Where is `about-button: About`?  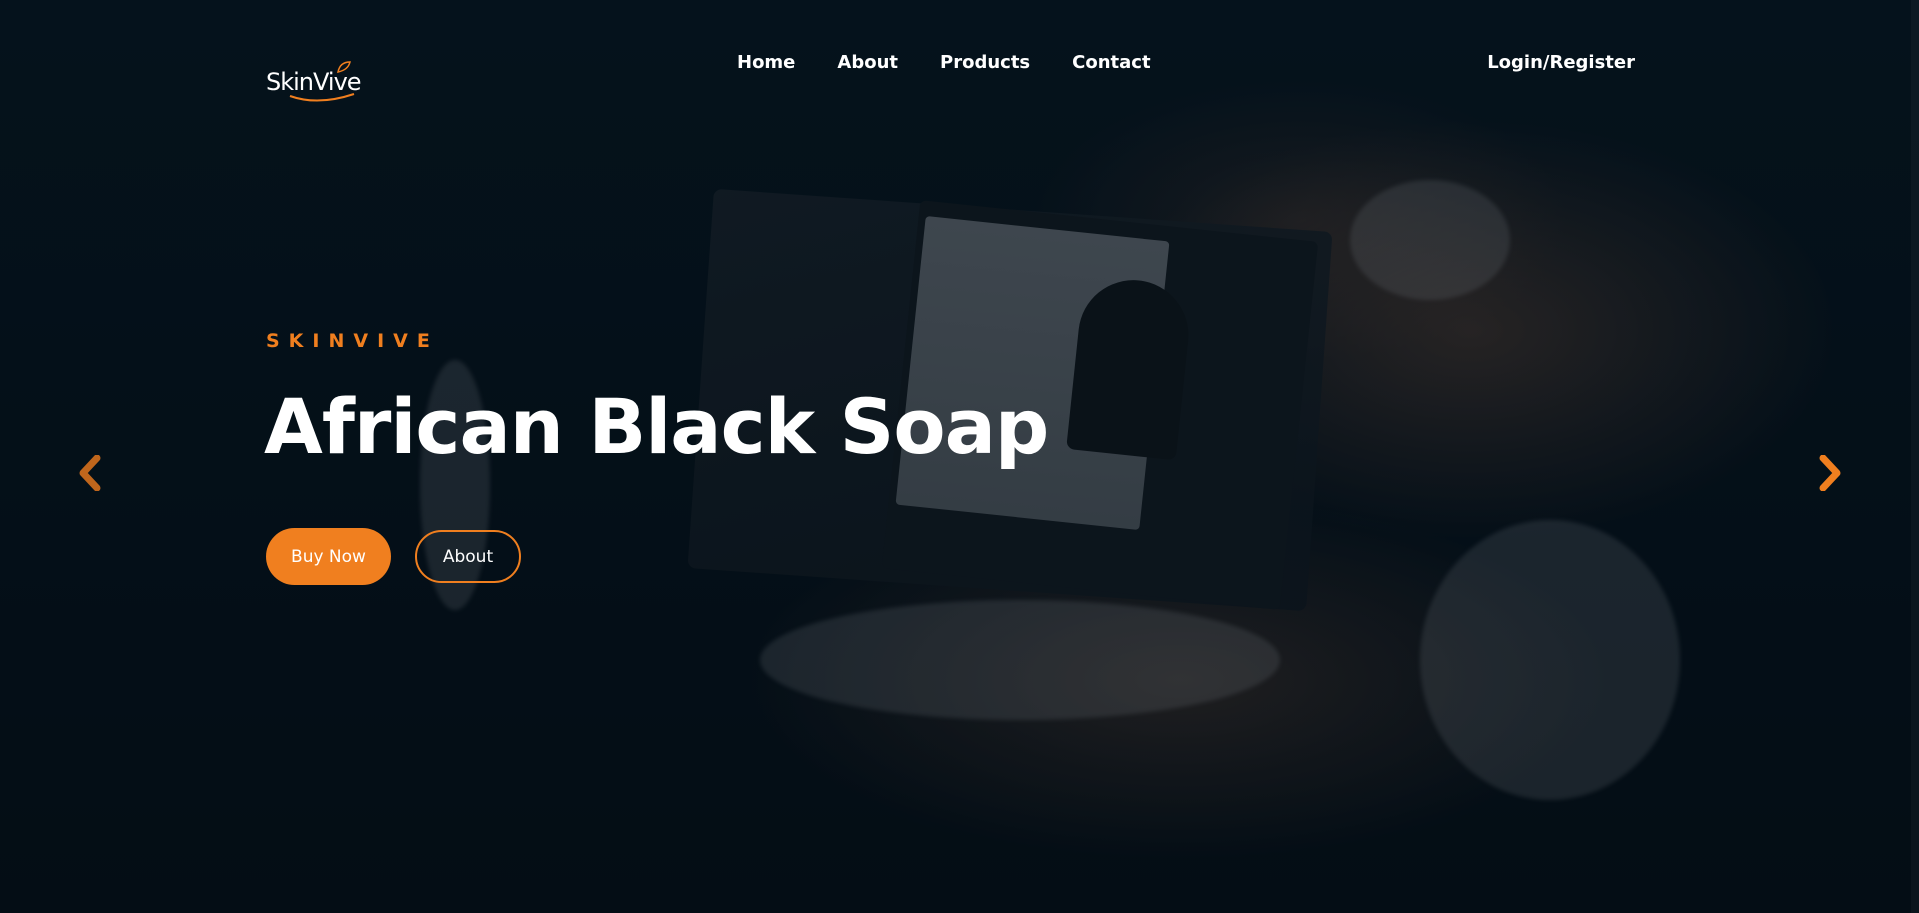
about-button: About is located at coordinates (468, 556).